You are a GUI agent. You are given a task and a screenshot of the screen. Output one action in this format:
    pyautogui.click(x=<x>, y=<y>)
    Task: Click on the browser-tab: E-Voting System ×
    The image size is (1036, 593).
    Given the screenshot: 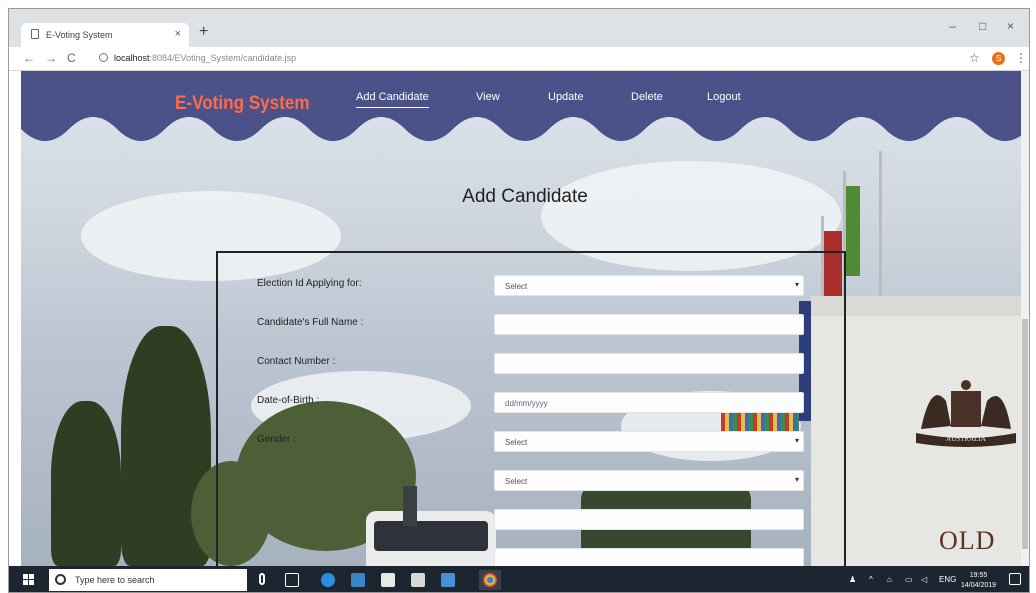 What is the action you would take?
    pyautogui.click(x=105, y=35)
    